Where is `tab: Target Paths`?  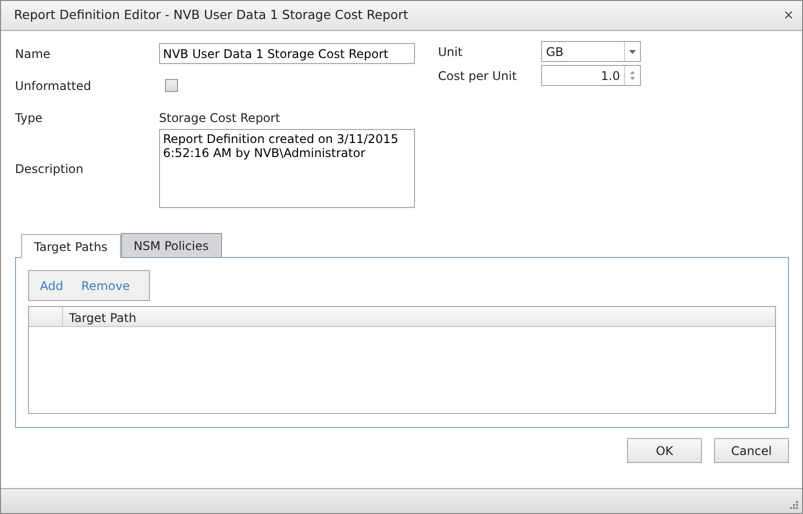 tab: Target Paths is located at coordinates (71, 246).